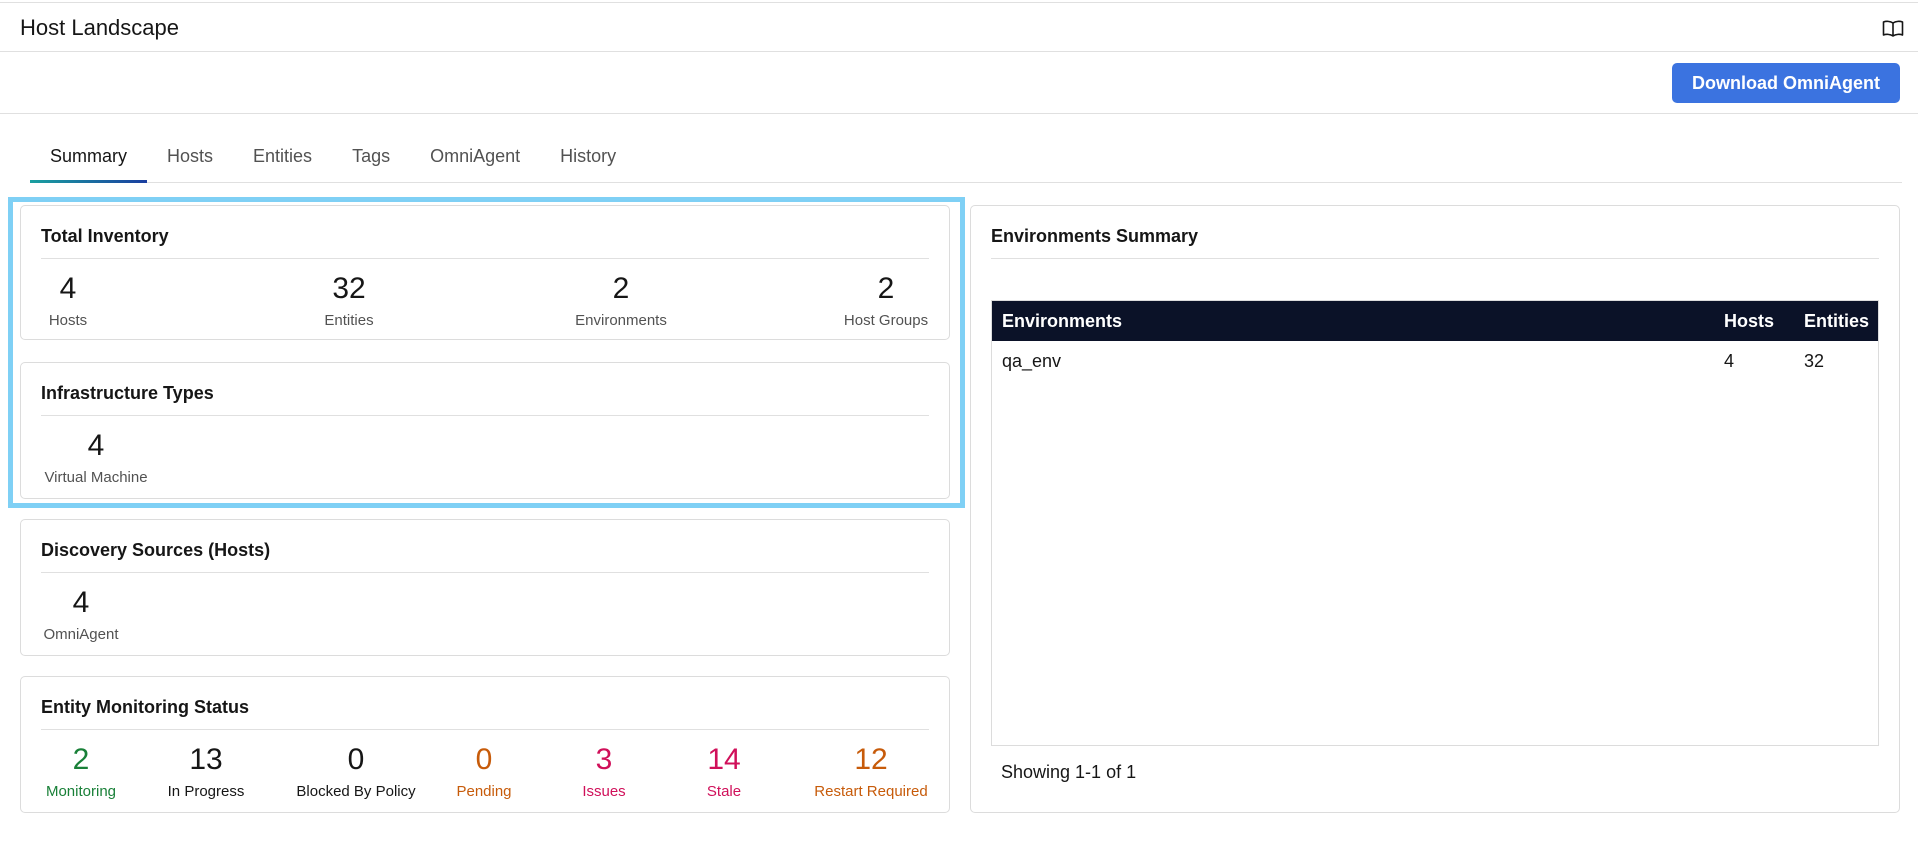  What do you see at coordinates (871, 759) in the screenshot?
I see `stat-value: 12` at bounding box center [871, 759].